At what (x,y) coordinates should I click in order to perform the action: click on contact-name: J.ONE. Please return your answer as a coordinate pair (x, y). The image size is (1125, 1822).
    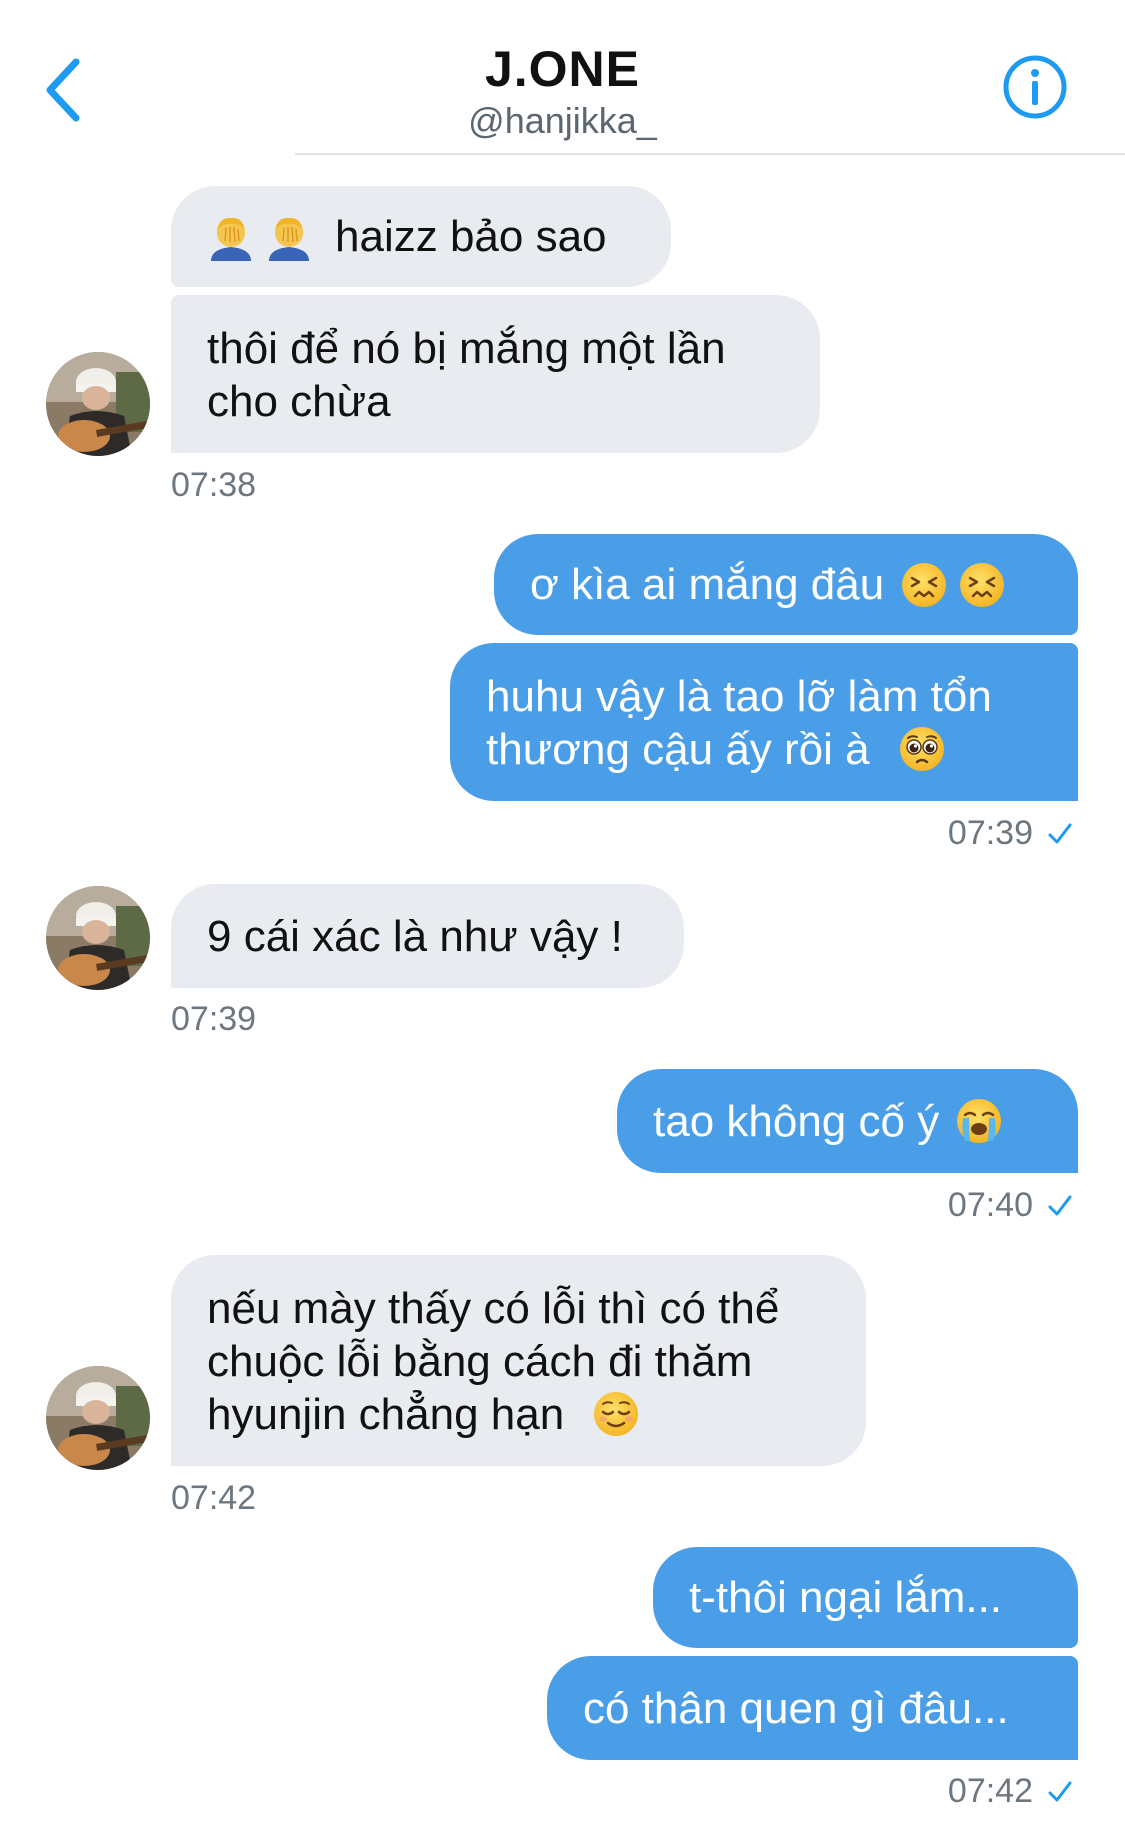
    Looking at the image, I should click on (562, 69).